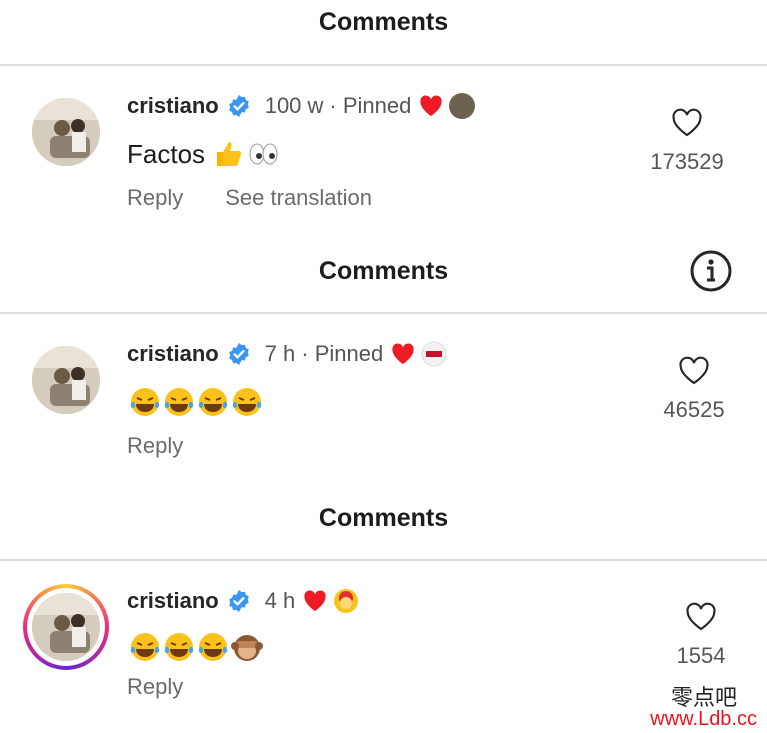 This screenshot has height=733, width=767. What do you see at coordinates (694, 389) in the screenshot?
I see `like-block: 46525` at bounding box center [694, 389].